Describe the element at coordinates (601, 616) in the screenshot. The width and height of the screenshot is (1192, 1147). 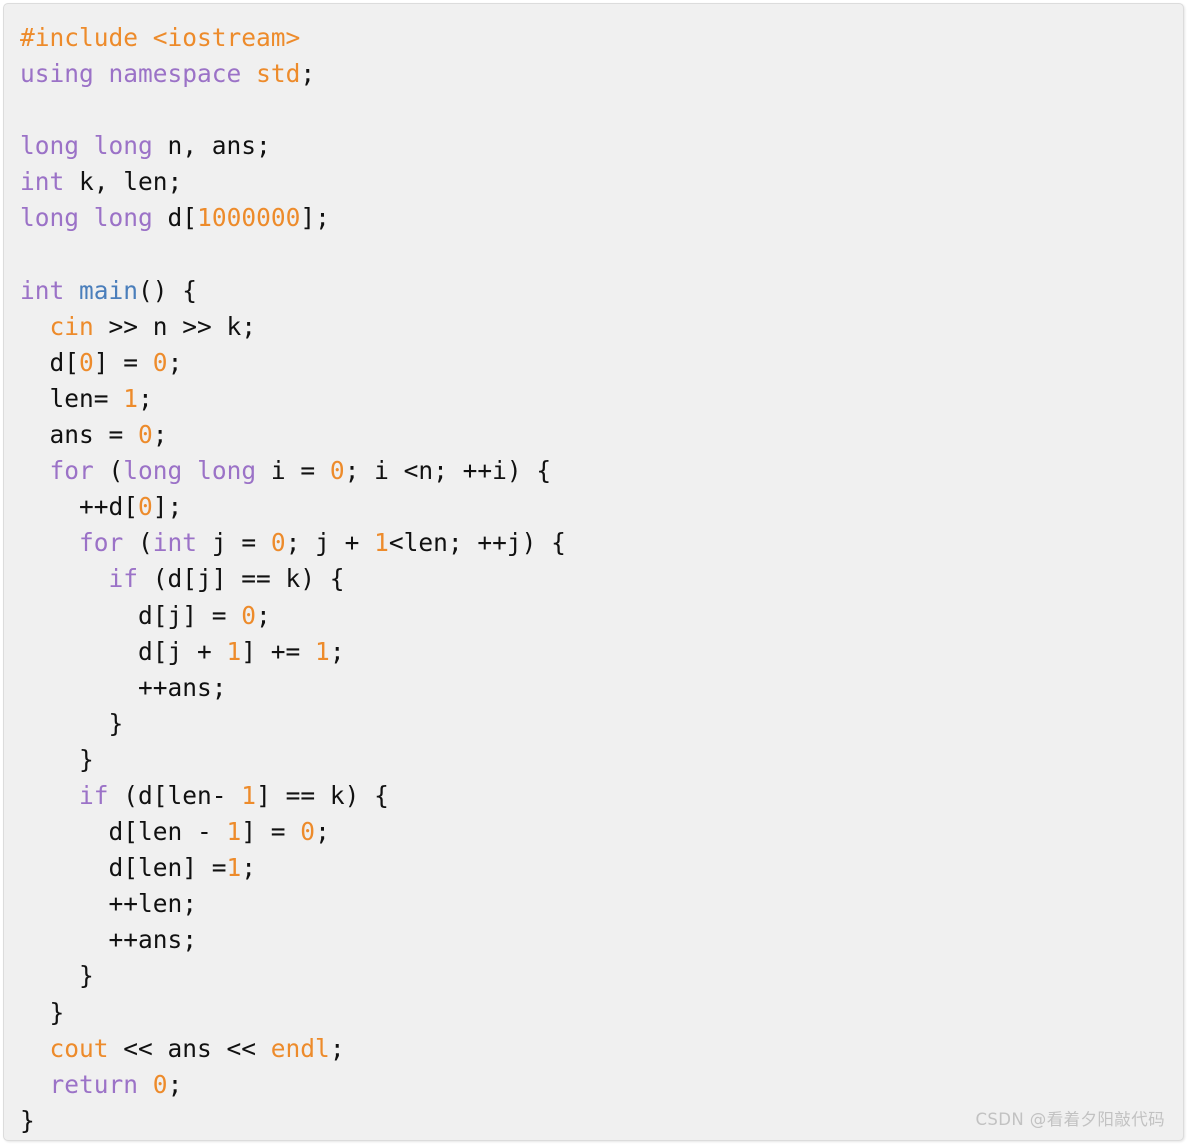
I see `code-line: d[j] = 0;` at that location.